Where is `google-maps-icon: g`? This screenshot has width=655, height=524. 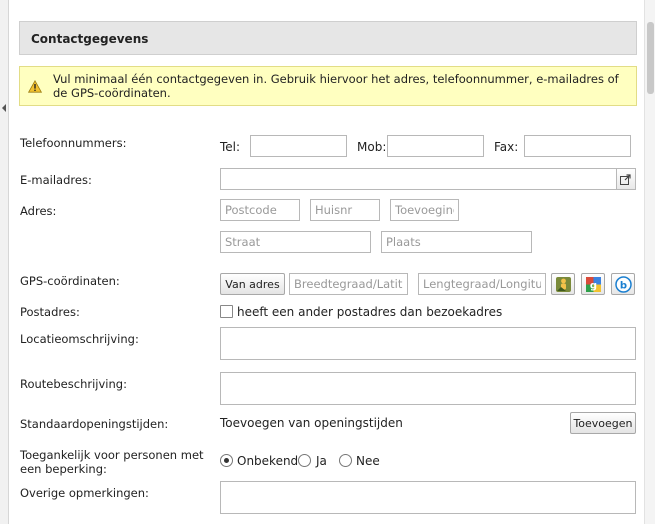
google-maps-icon: g is located at coordinates (593, 284).